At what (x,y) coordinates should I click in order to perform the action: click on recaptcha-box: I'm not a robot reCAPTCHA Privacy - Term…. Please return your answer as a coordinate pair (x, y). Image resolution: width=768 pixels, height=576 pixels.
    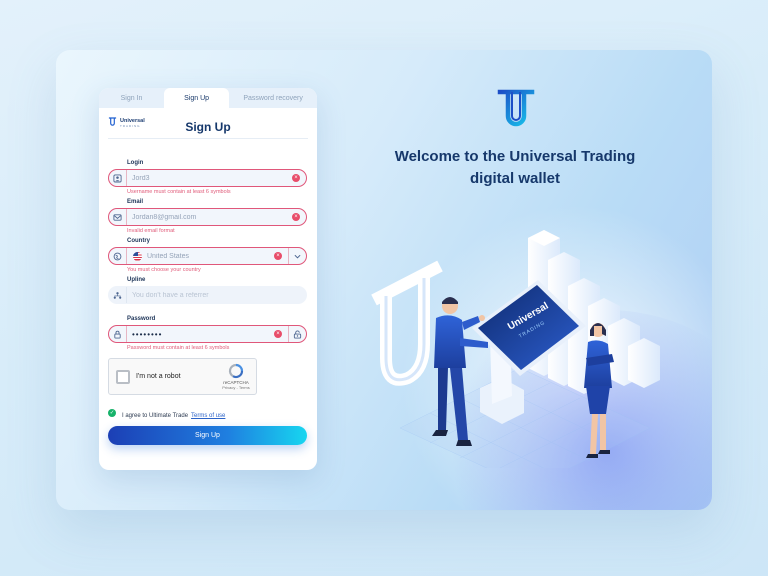
    Looking at the image, I should click on (182, 376).